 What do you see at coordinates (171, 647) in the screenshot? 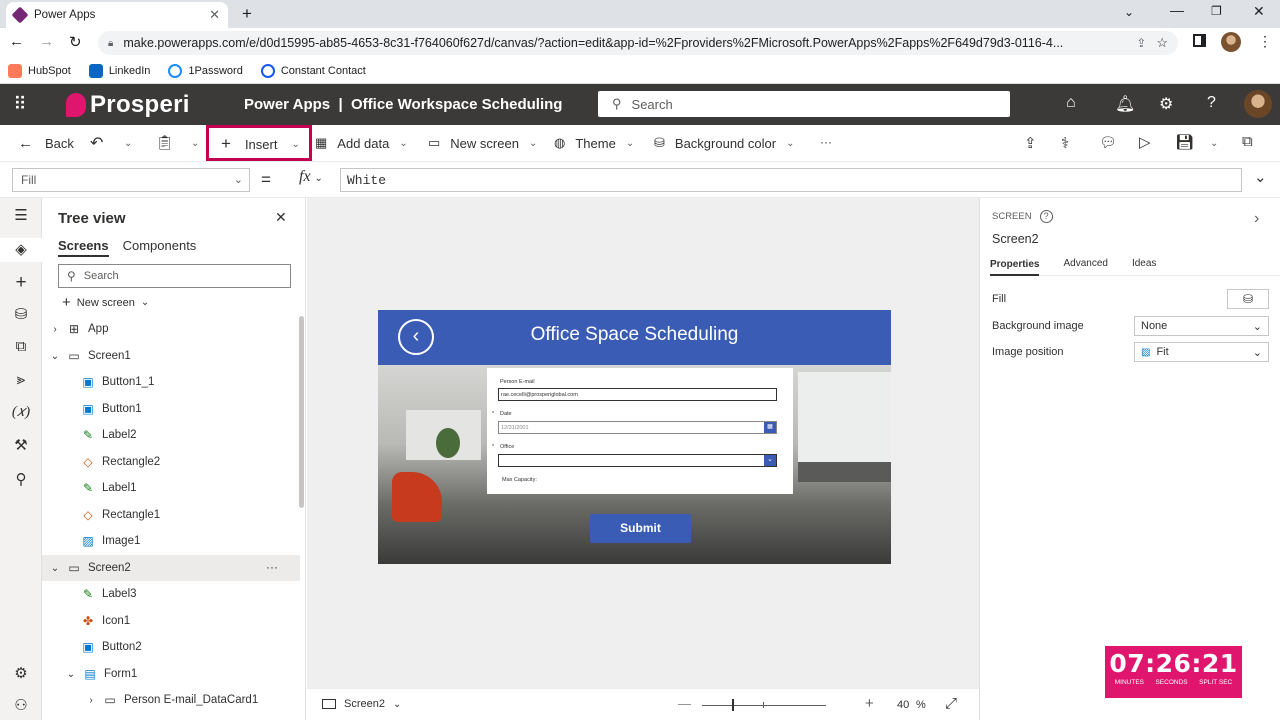
I see `tree-item-button2: ▣ Button2` at bounding box center [171, 647].